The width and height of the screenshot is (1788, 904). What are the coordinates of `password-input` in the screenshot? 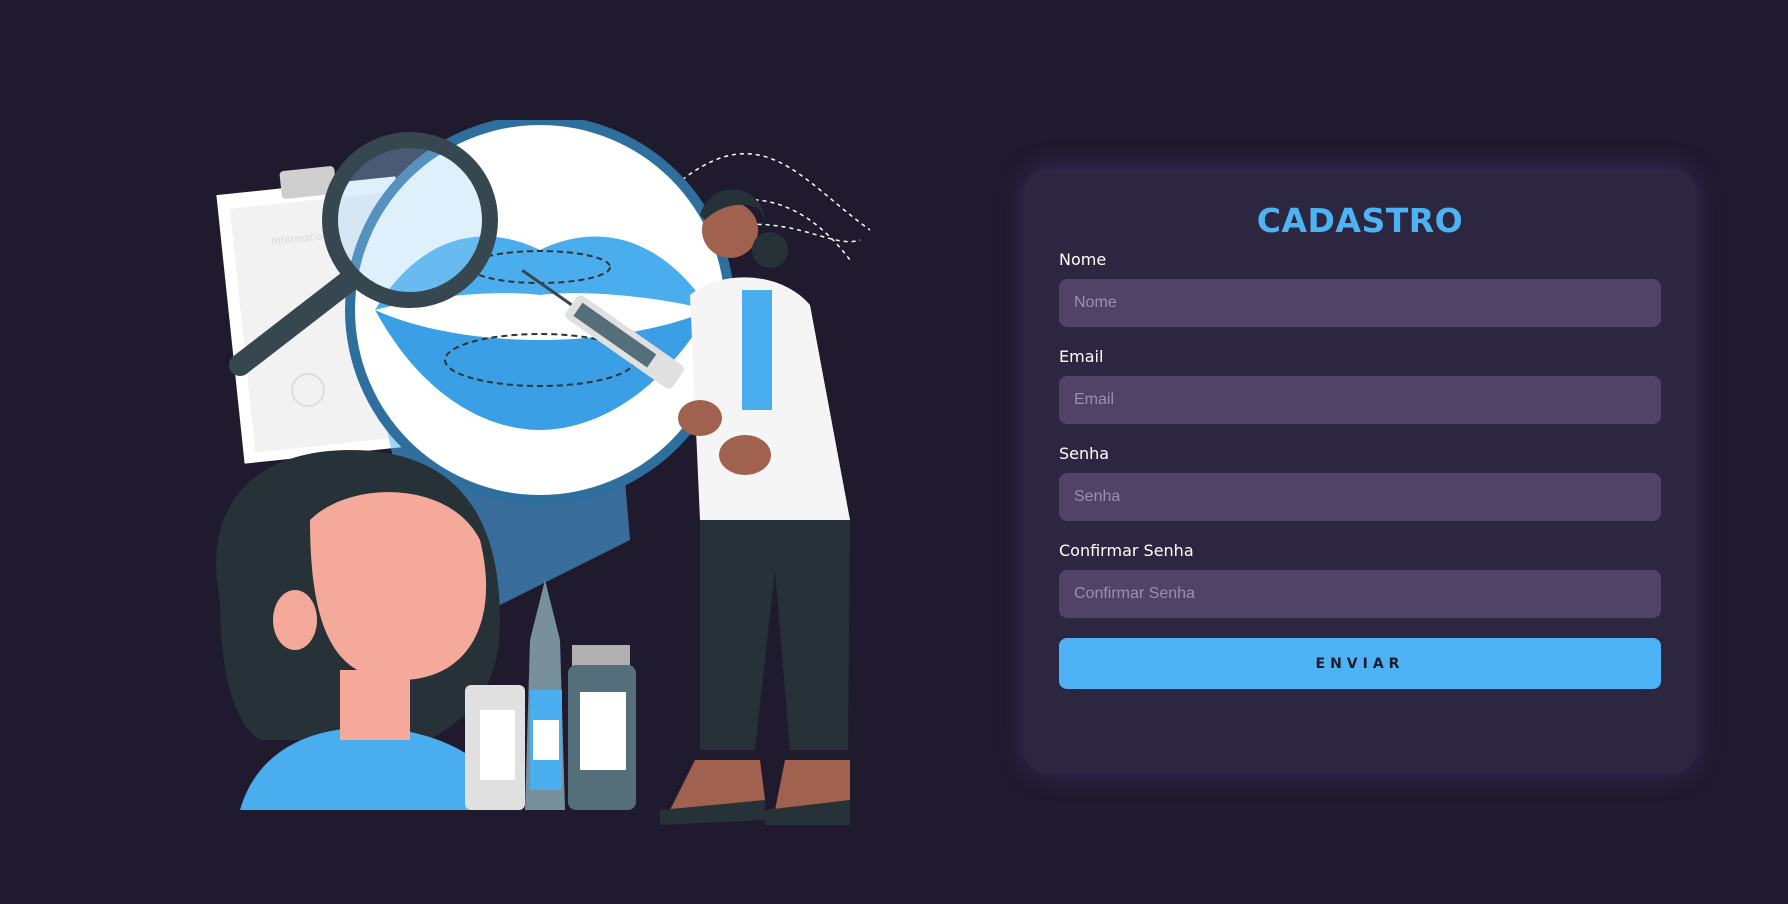 It's located at (1360, 497).